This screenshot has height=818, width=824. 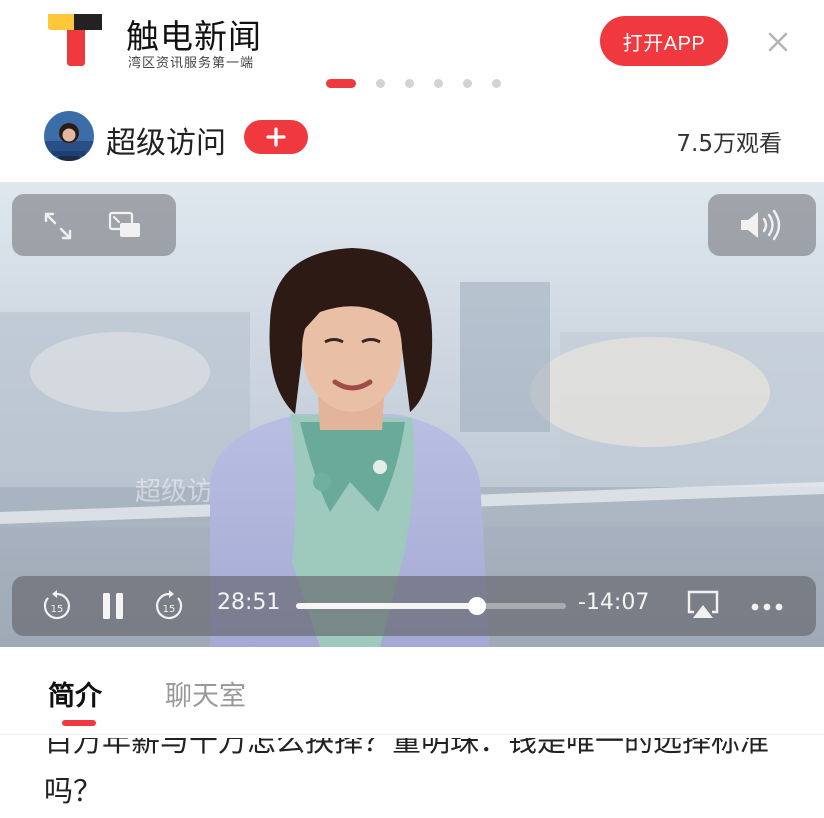 I want to click on seek-bar-played, so click(x=386, y=606).